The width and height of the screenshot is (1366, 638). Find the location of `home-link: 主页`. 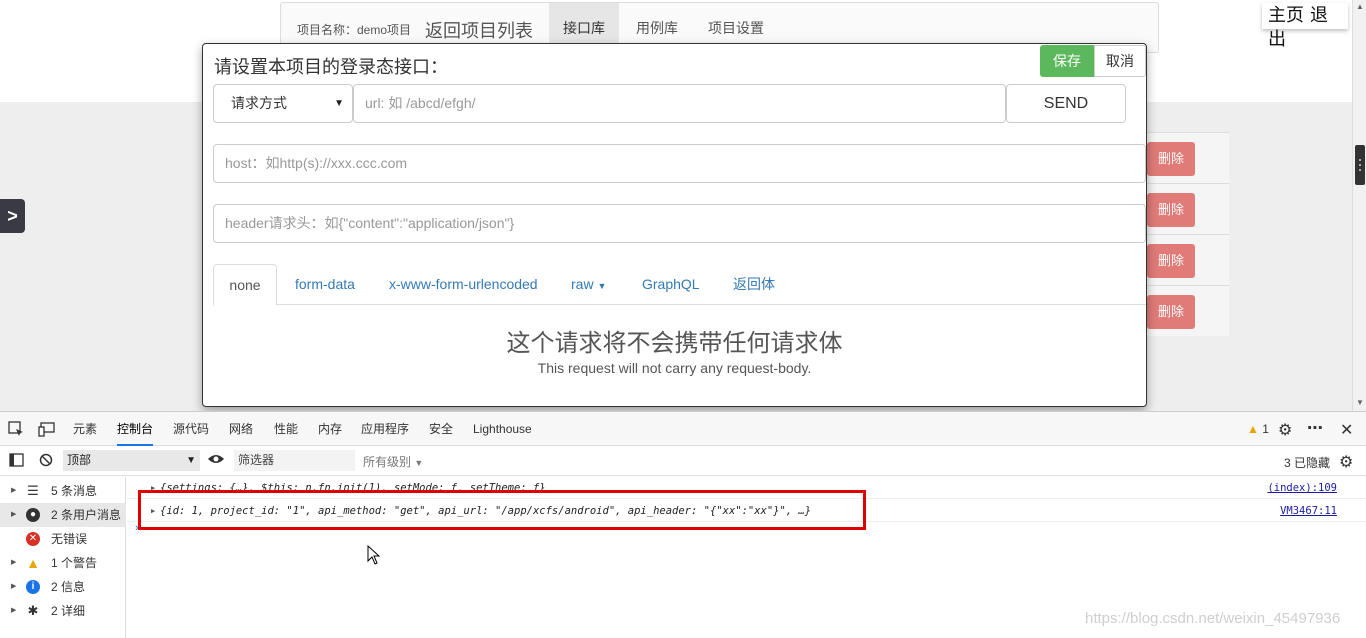

home-link: 主页 is located at coordinates (1286, 15).